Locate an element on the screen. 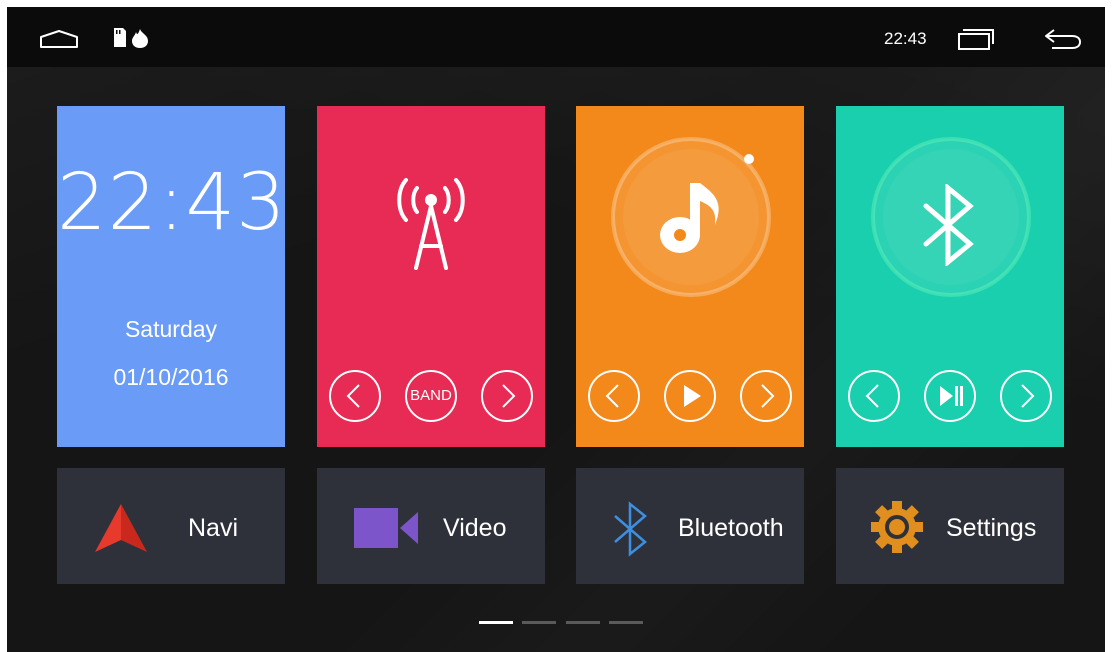  shortcut-video: Video is located at coordinates (431, 526).